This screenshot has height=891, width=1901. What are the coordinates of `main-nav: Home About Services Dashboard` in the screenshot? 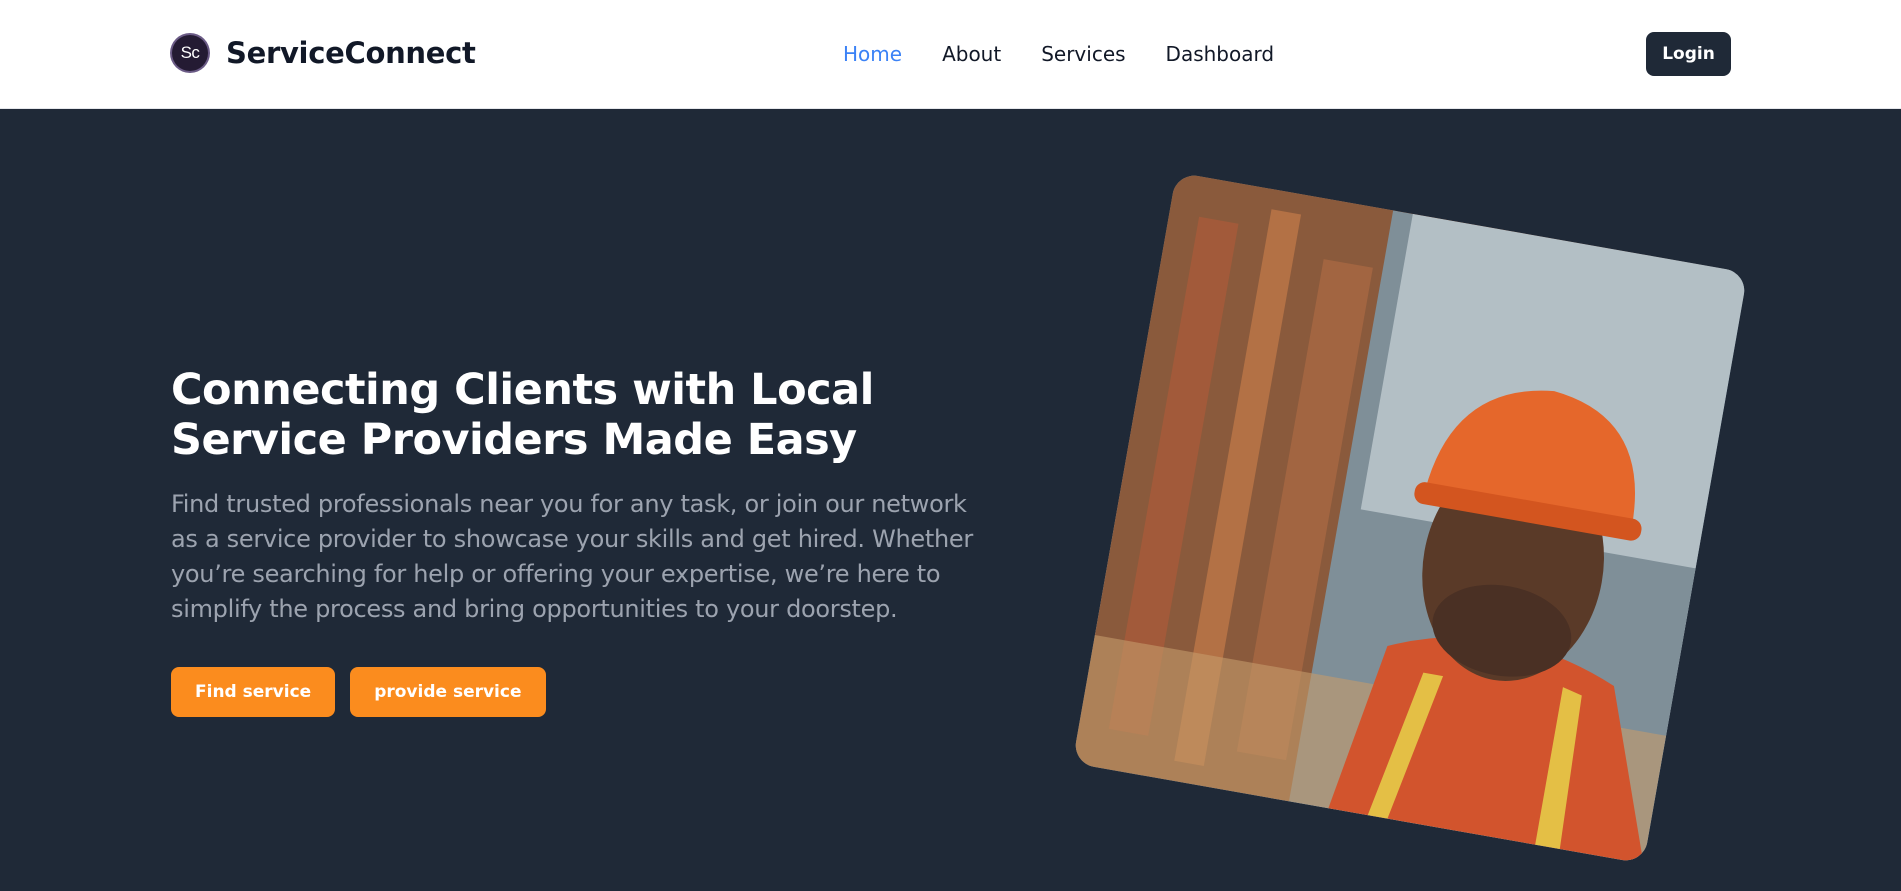 It's located at (1058, 54).